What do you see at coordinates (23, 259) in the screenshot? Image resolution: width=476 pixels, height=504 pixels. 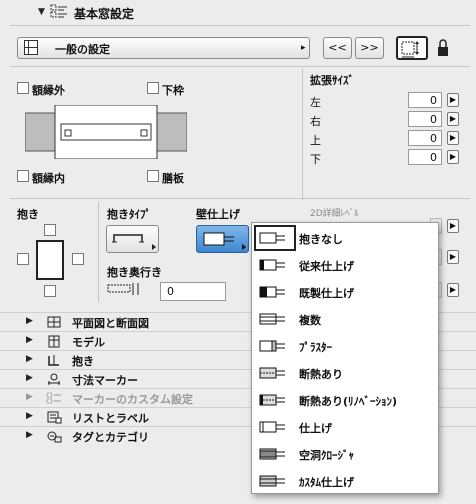 I see `reveal-left-checkbox` at bounding box center [23, 259].